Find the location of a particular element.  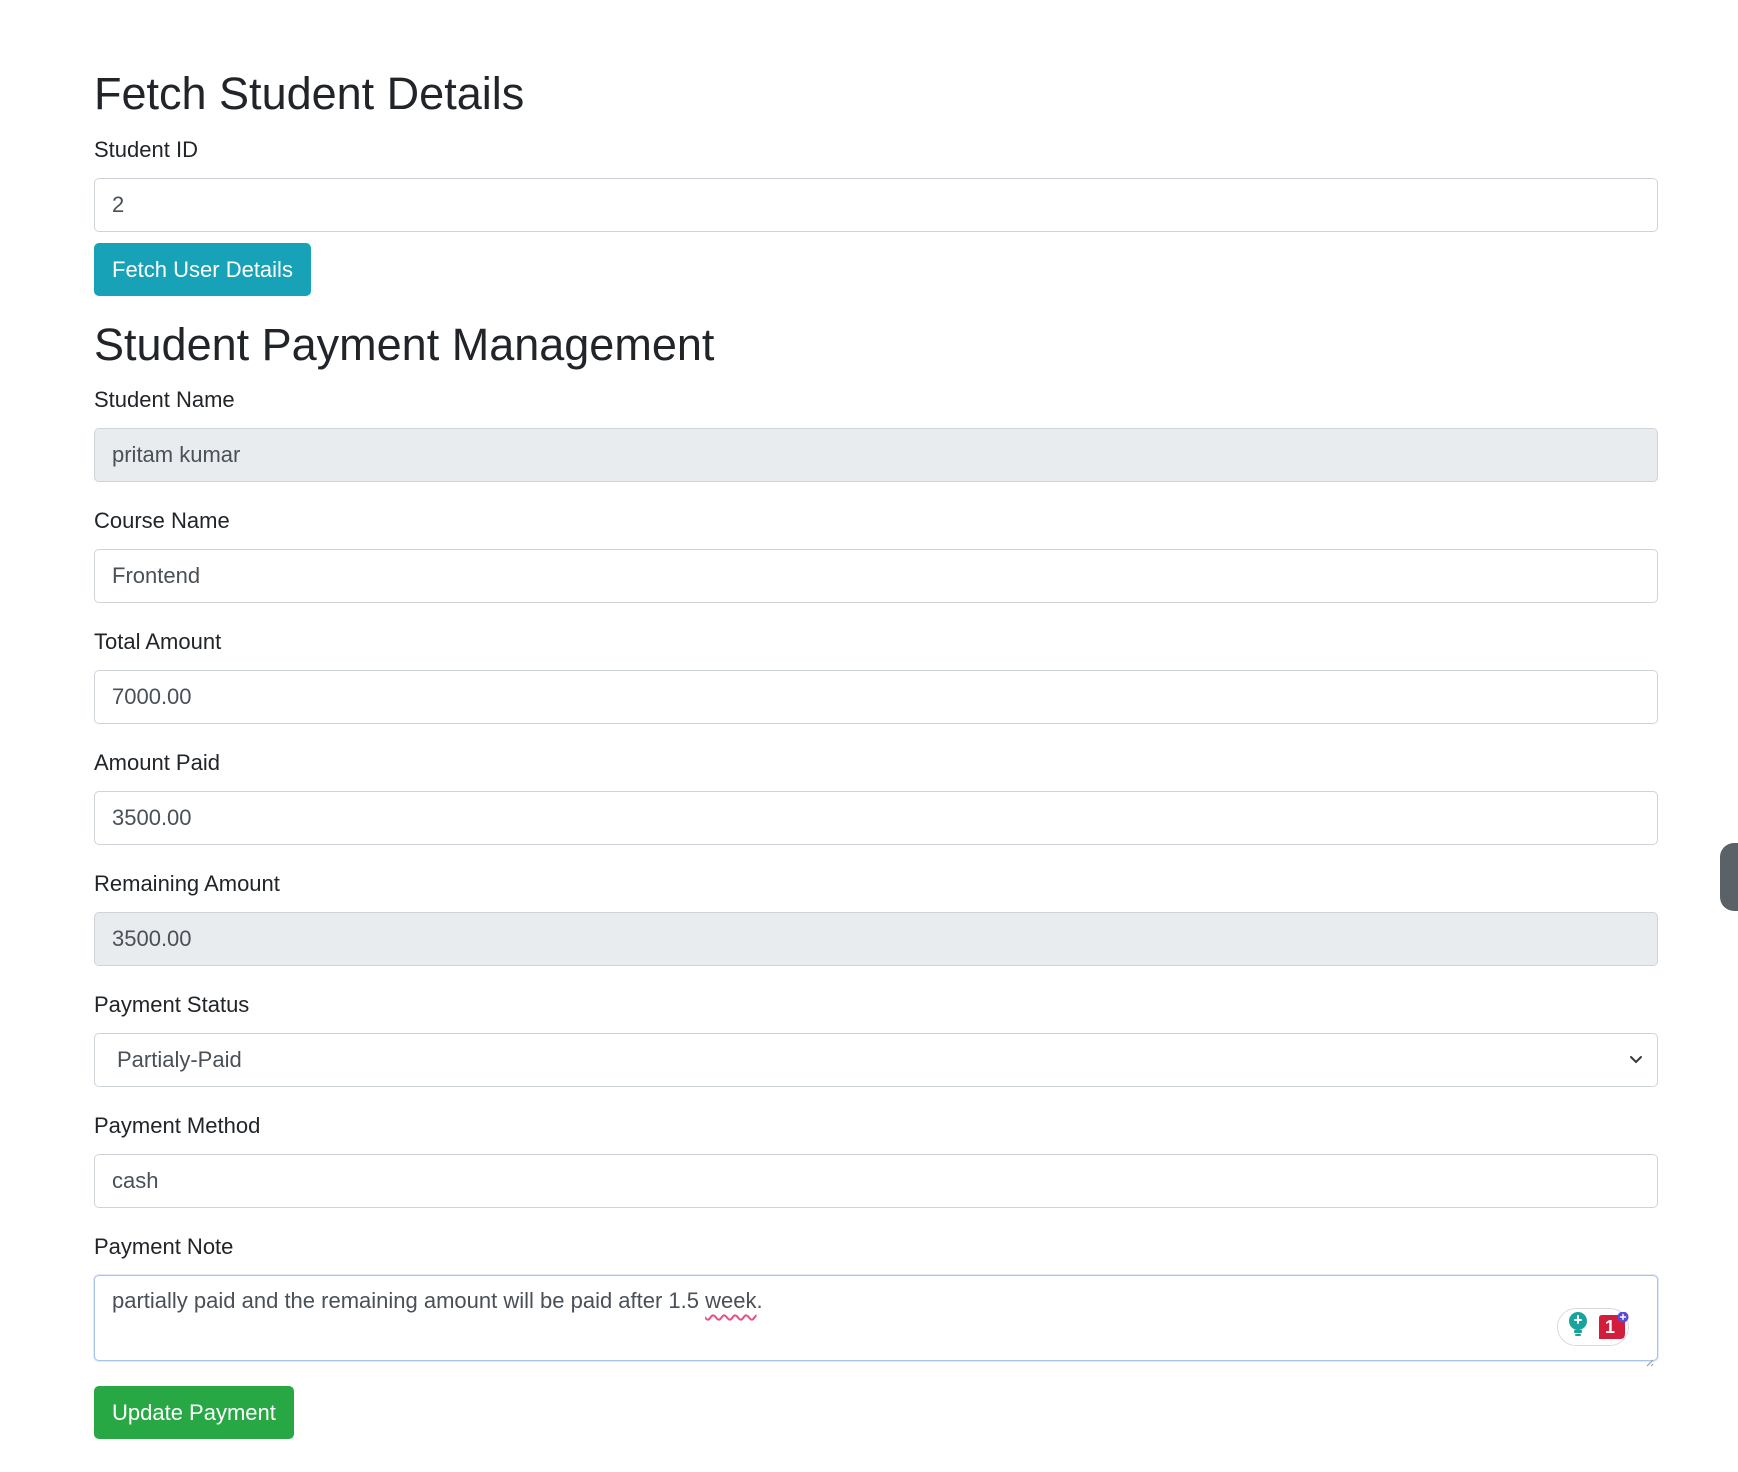

student-id-label: Student ID is located at coordinates (146, 149).